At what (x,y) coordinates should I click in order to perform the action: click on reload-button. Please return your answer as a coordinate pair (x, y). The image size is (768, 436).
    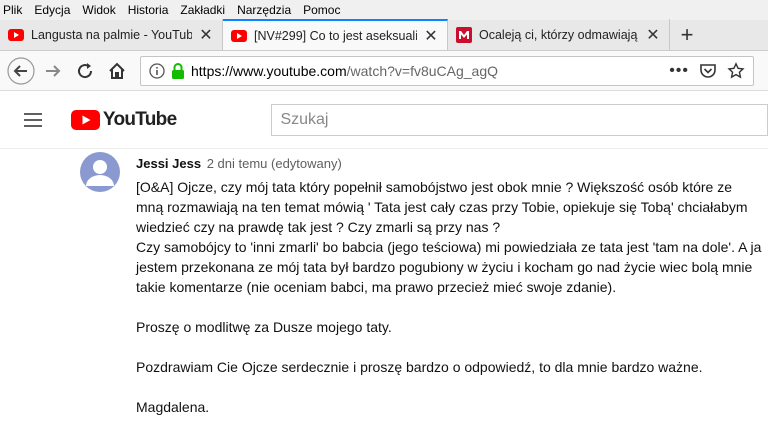
    Looking at the image, I should click on (85, 71).